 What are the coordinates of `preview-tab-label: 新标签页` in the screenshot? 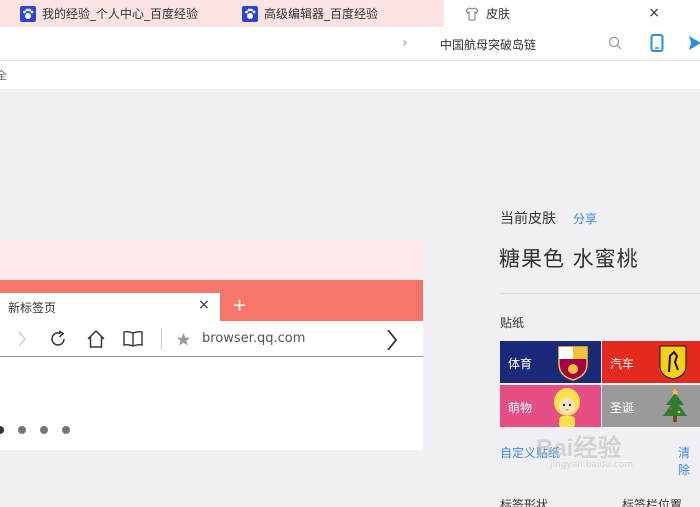 It's located at (32, 308).